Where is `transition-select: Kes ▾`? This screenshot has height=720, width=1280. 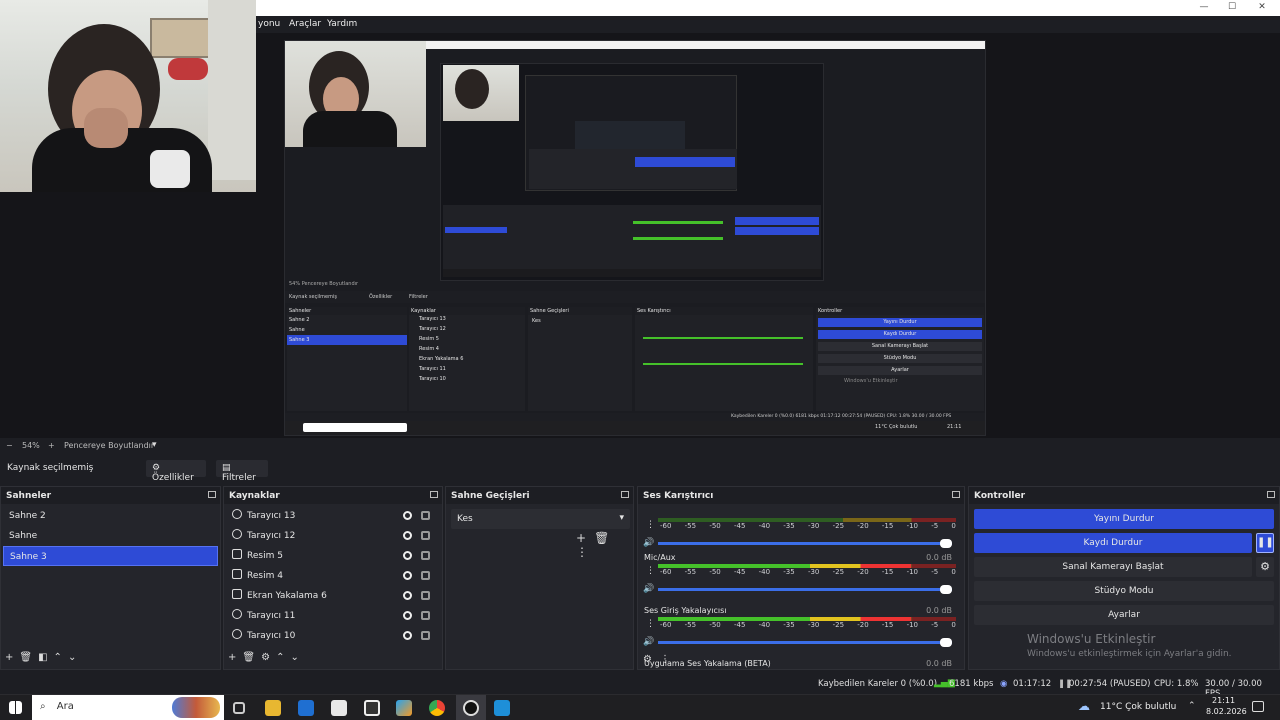 transition-select: Kes ▾ is located at coordinates (540, 519).